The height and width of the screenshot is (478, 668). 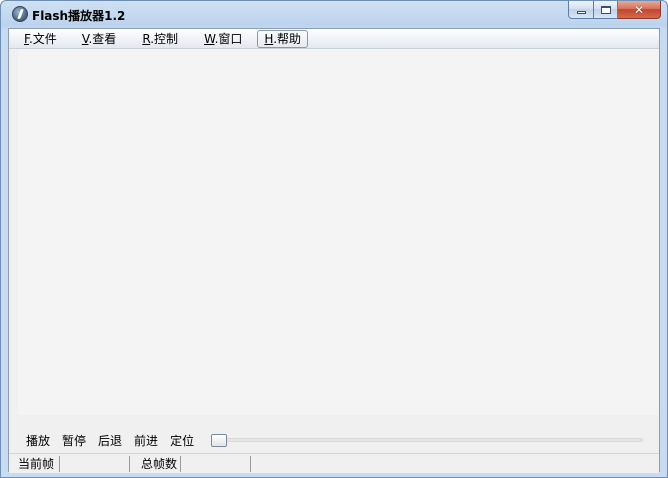 I want to click on close-icon: ✕, so click(x=639, y=9).